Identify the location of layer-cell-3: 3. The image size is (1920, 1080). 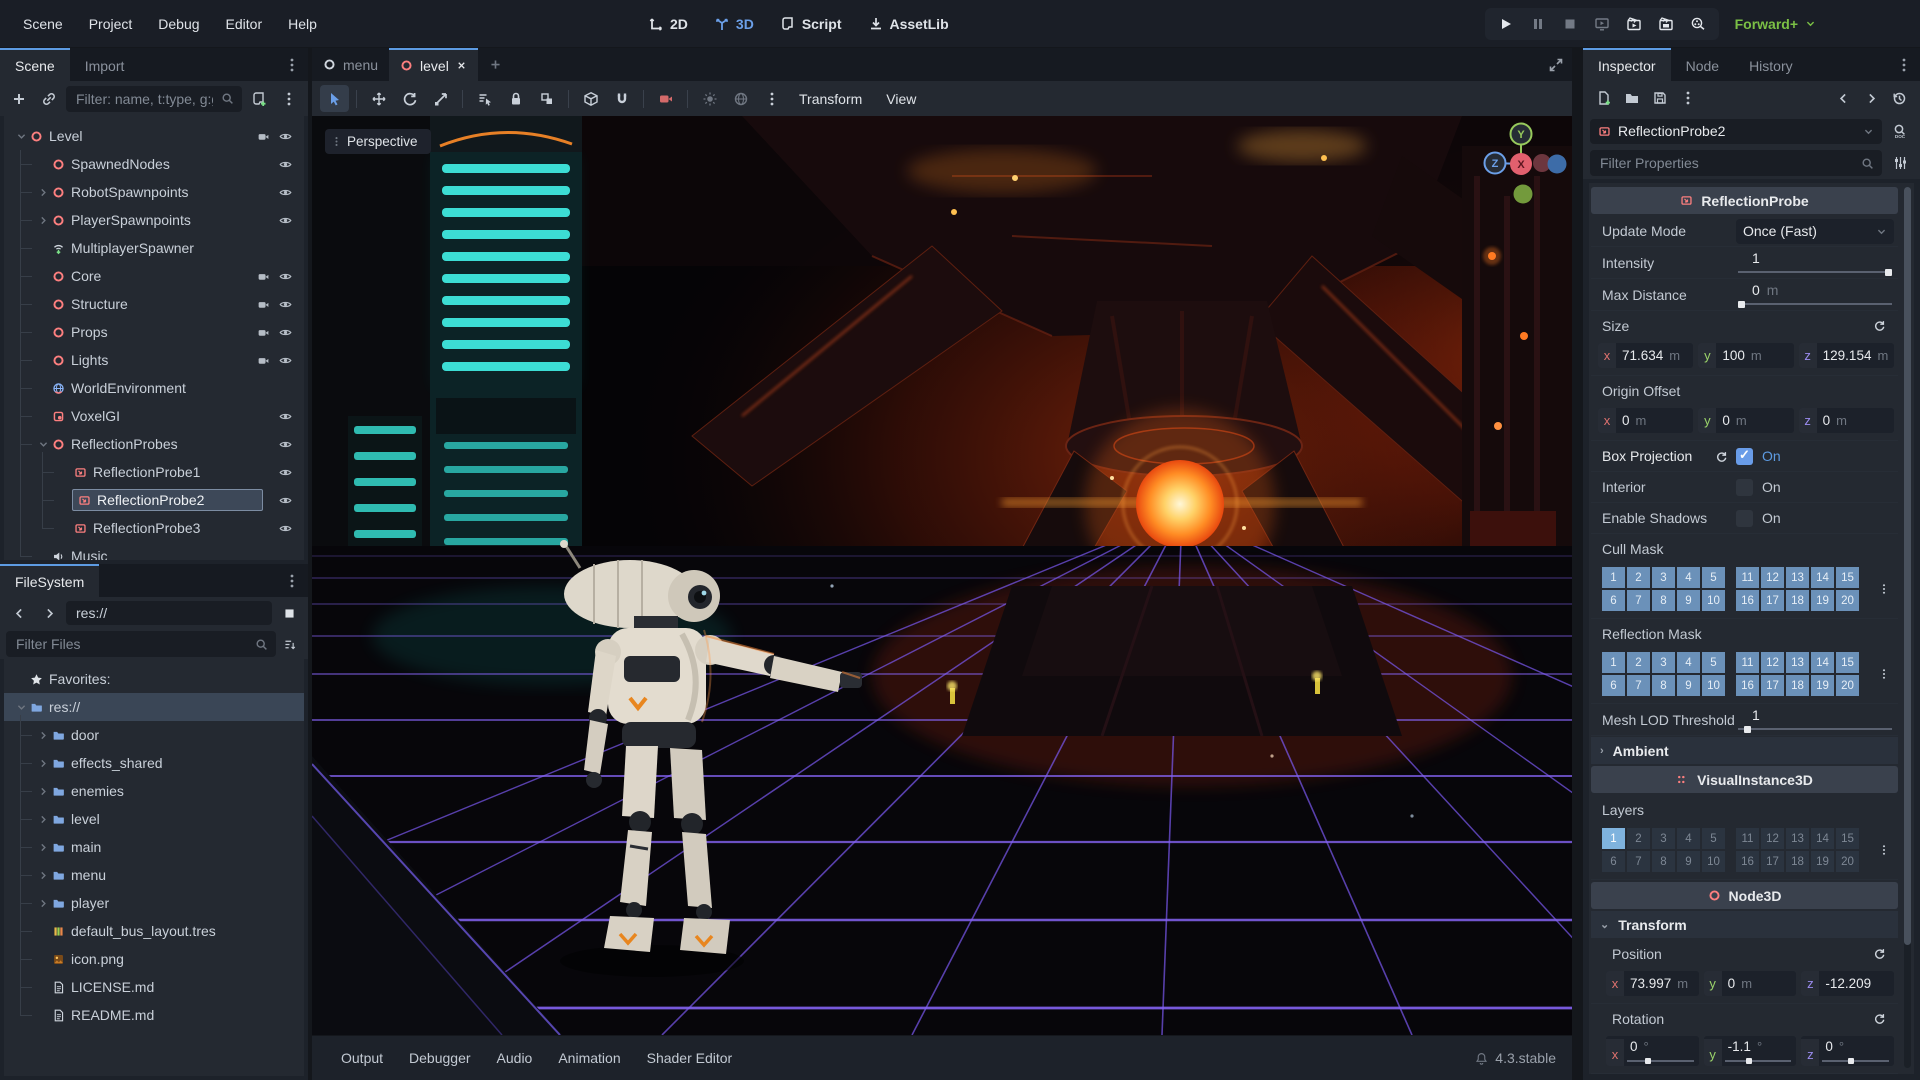
(1663, 662).